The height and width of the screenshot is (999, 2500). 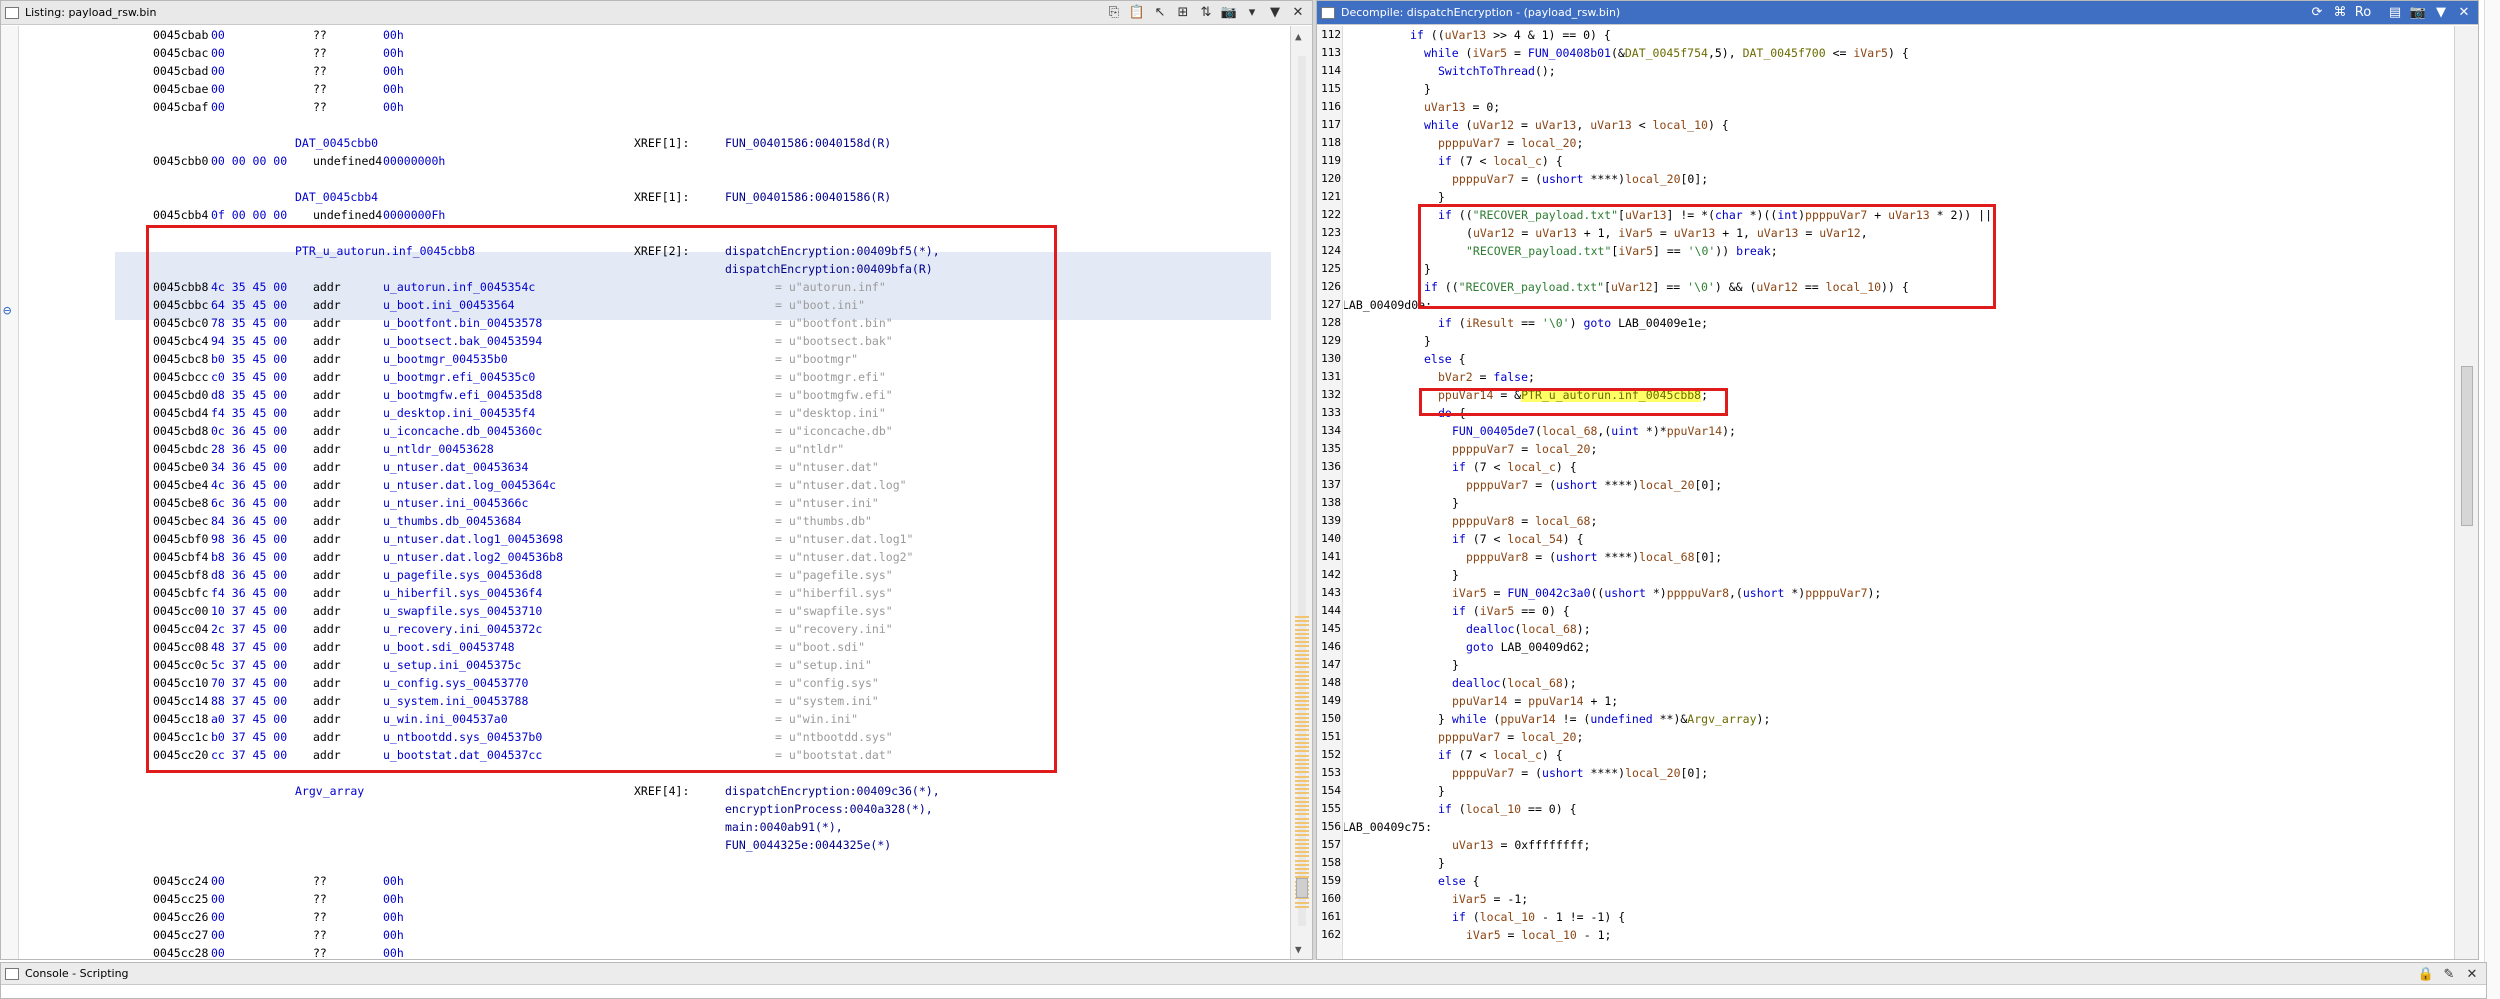 I want to click on line-number: 121, so click(x=1331, y=196).